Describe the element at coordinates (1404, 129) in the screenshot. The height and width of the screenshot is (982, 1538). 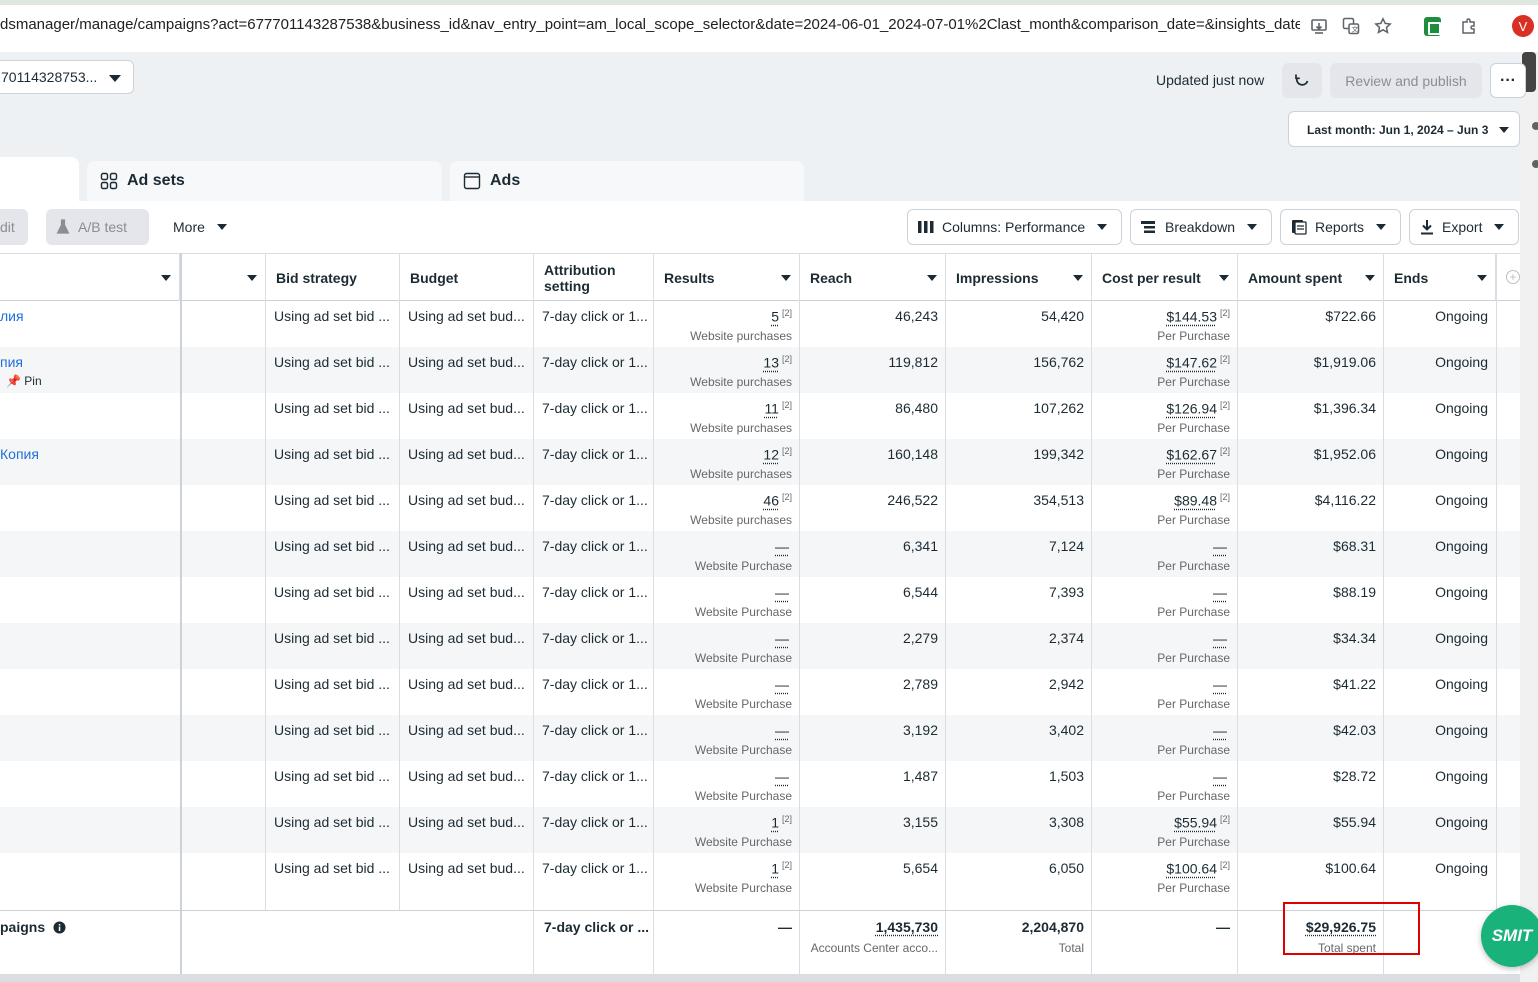
I see `date-range-picker: Last month: Jun 1, 2024 – Jun 3` at that location.